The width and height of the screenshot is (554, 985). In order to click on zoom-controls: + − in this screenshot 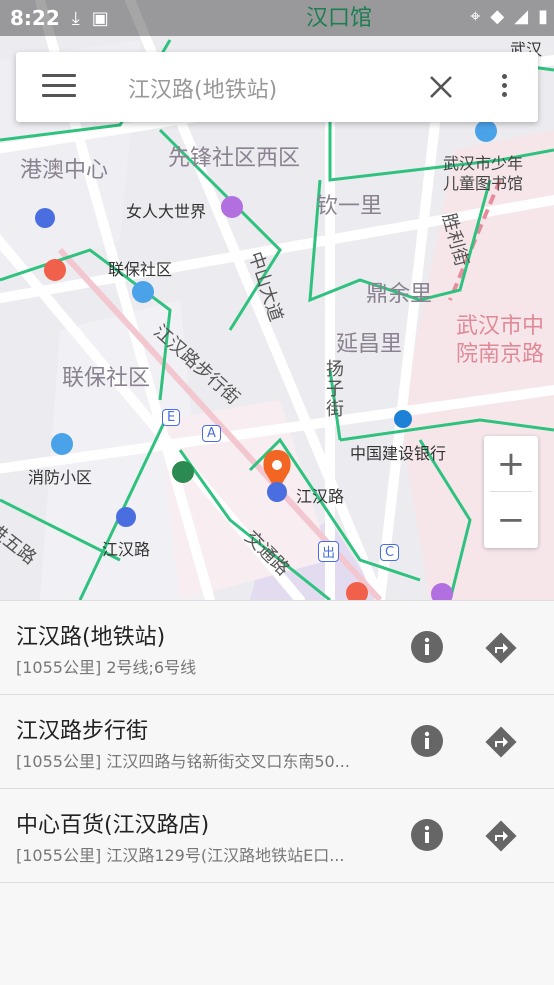, I will do `click(511, 492)`.